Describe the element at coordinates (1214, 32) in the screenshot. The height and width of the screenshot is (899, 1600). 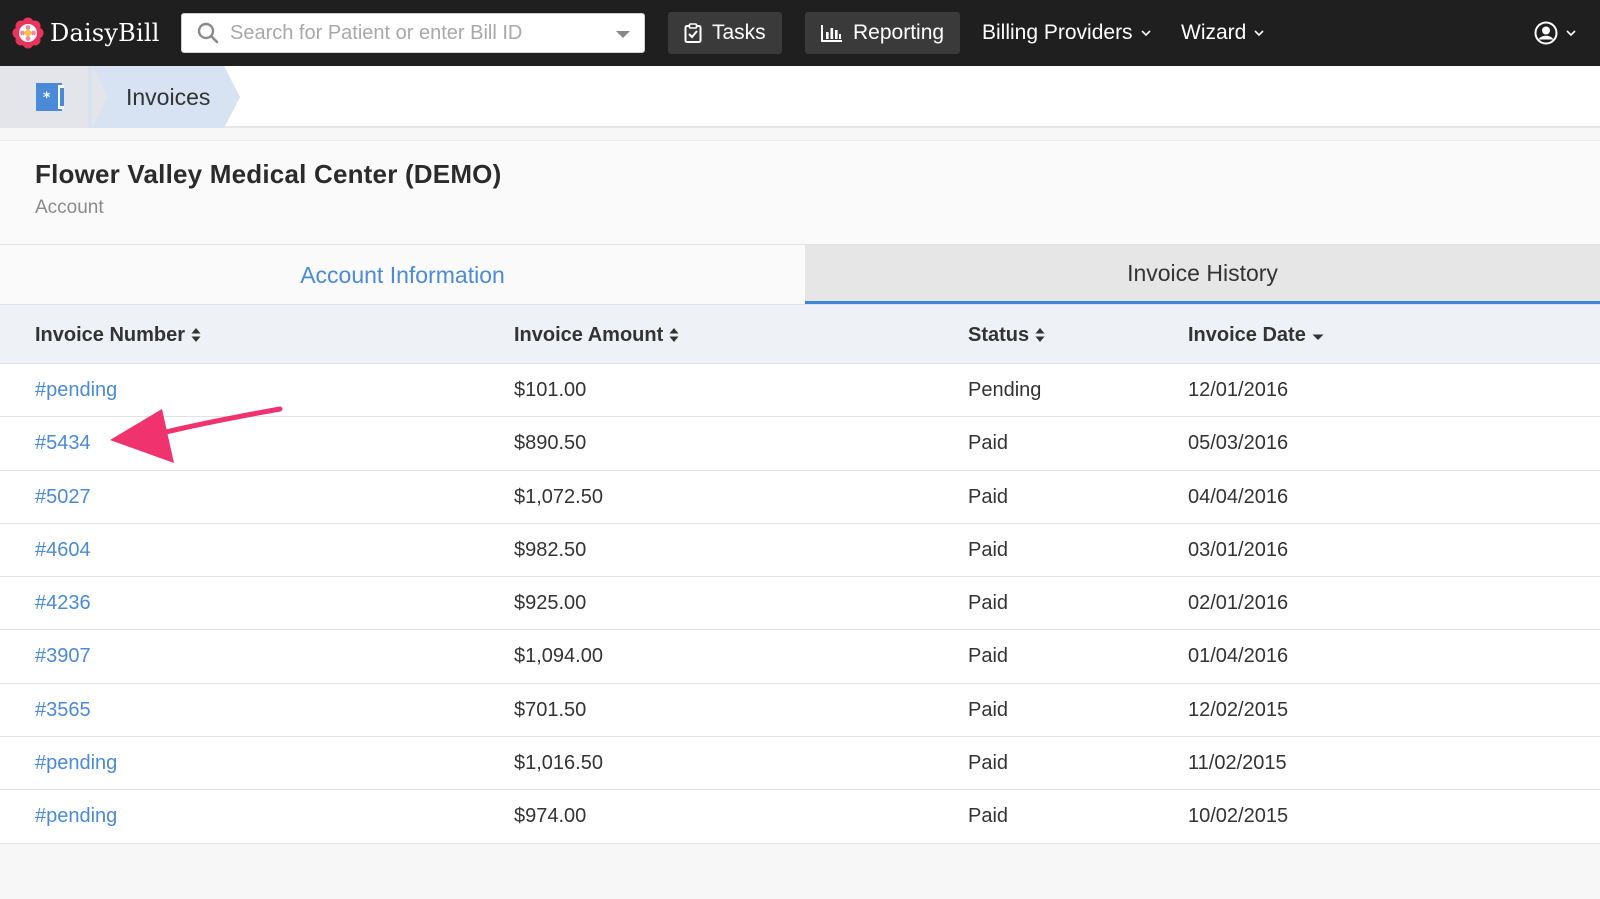
I see `wizard-label: Wizard` at that location.